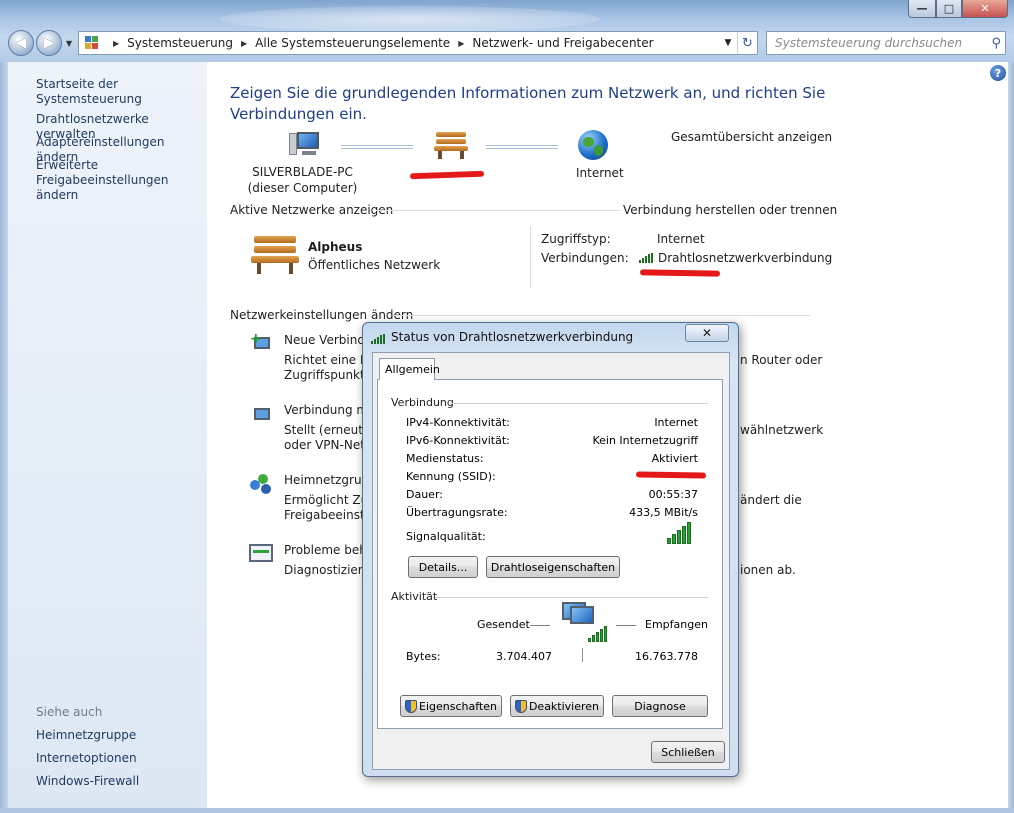 This screenshot has height=813, width=1014. Describe the element at coordinates (782, 430) in the screenshot. I see `task-connect-network-desc-tail: wählnetzwerk` at that location.